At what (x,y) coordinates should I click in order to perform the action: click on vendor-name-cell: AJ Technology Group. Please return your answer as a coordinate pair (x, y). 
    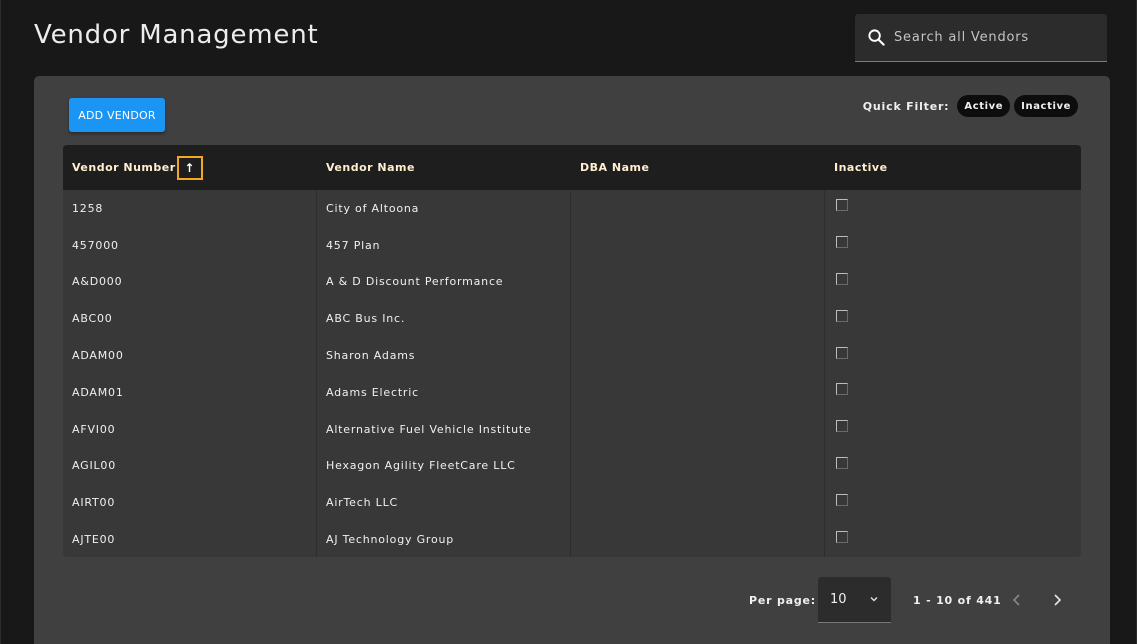
    Looking at the image, I should click on (444, 539).